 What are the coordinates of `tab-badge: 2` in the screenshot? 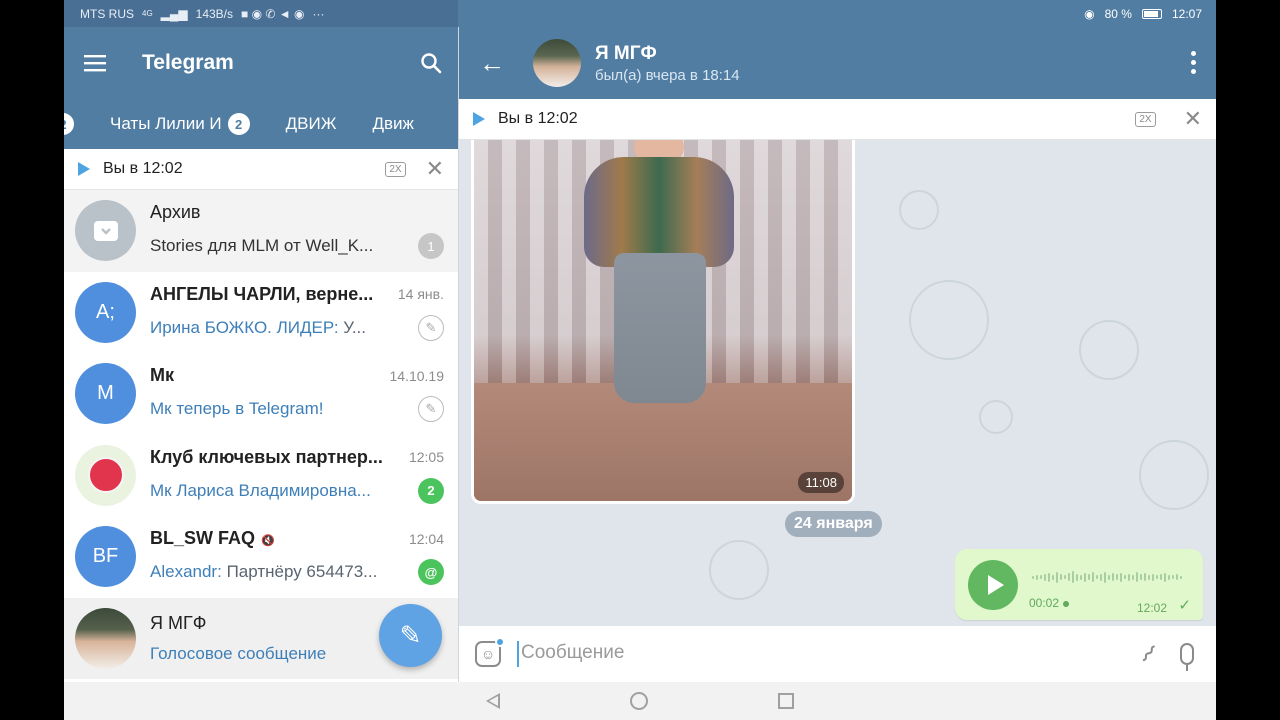 It's located at (69, 124).